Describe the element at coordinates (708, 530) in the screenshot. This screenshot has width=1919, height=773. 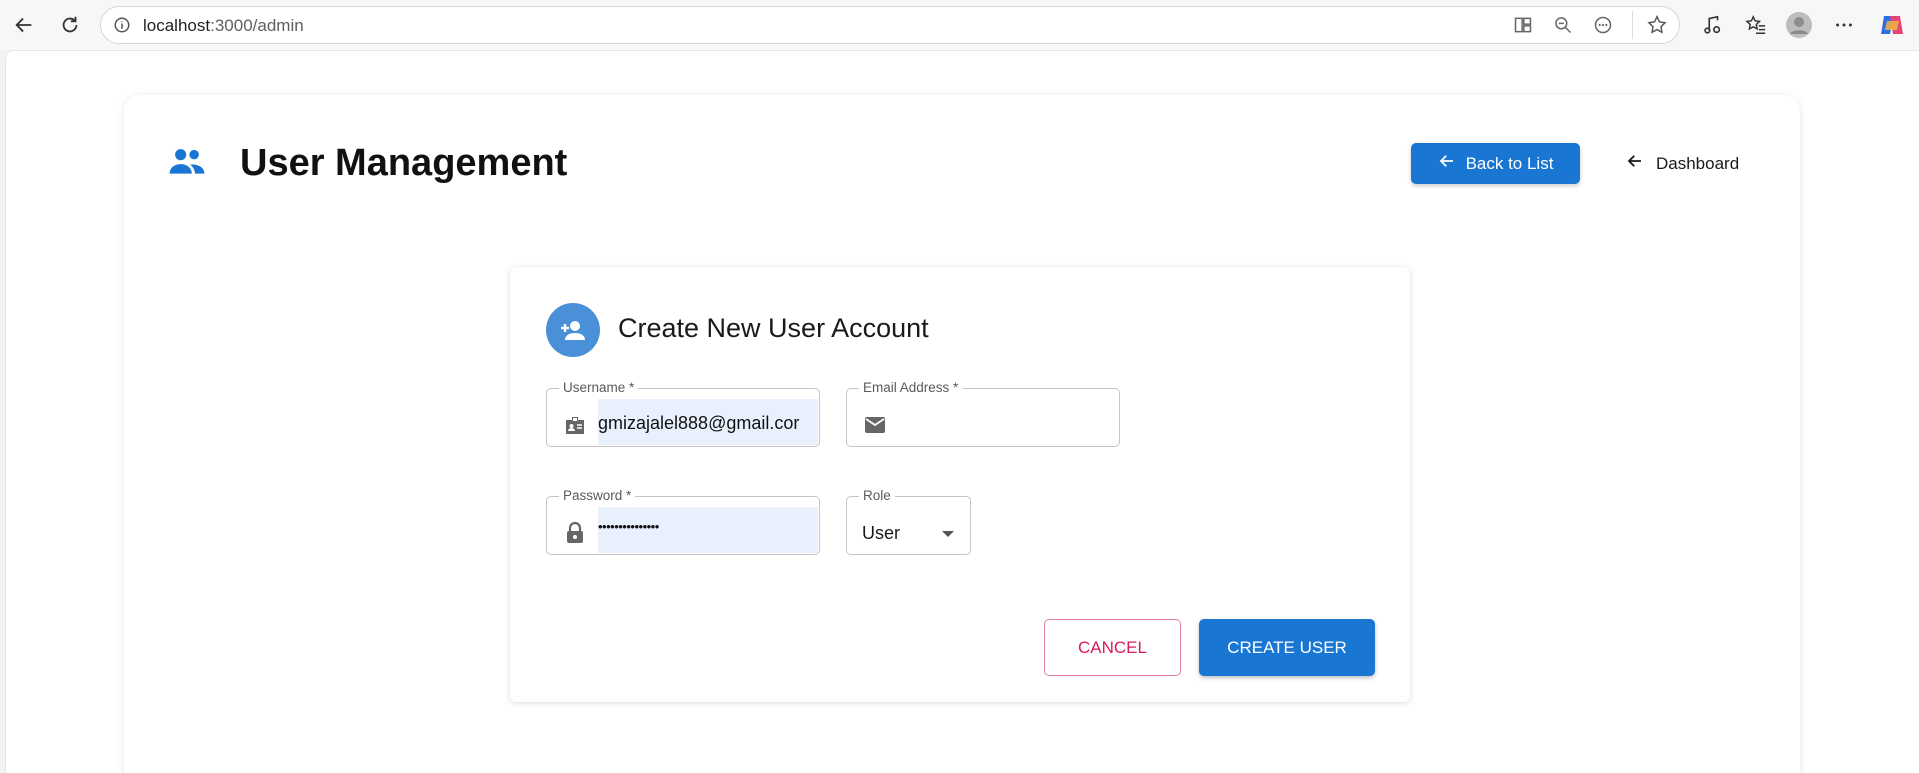
I see `password-input: •••••••••••••••` at that location.